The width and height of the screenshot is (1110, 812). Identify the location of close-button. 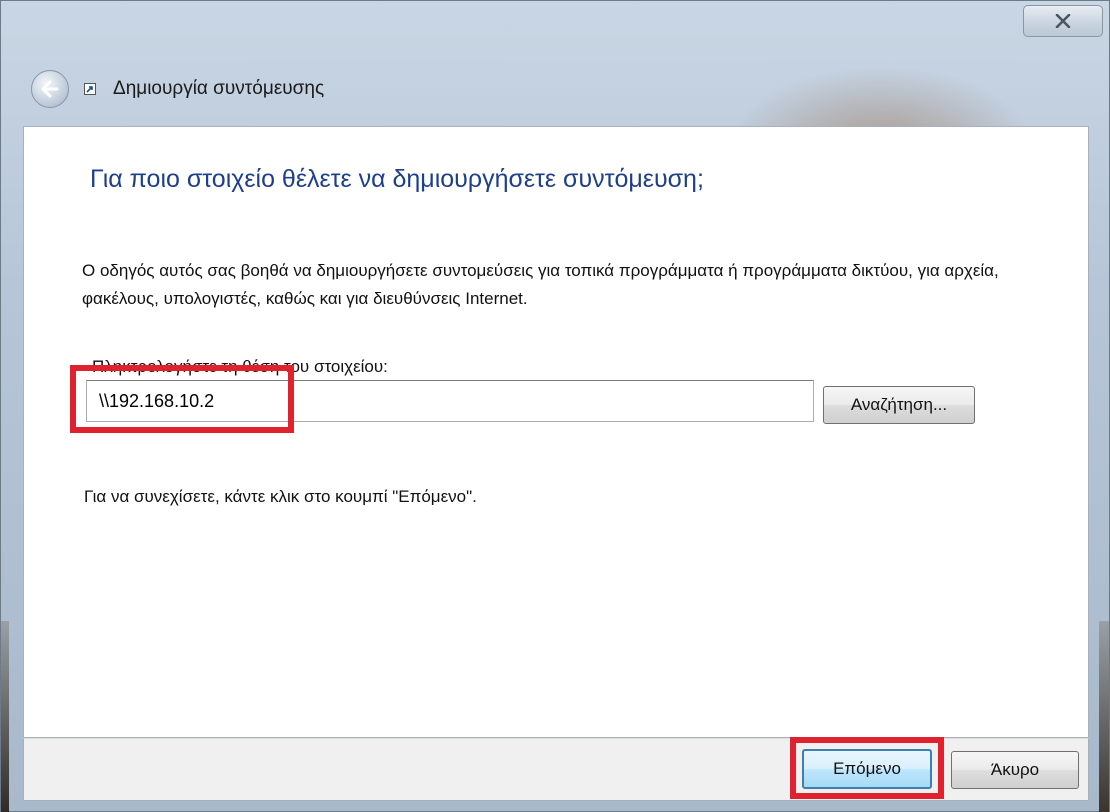
(1063, 21).